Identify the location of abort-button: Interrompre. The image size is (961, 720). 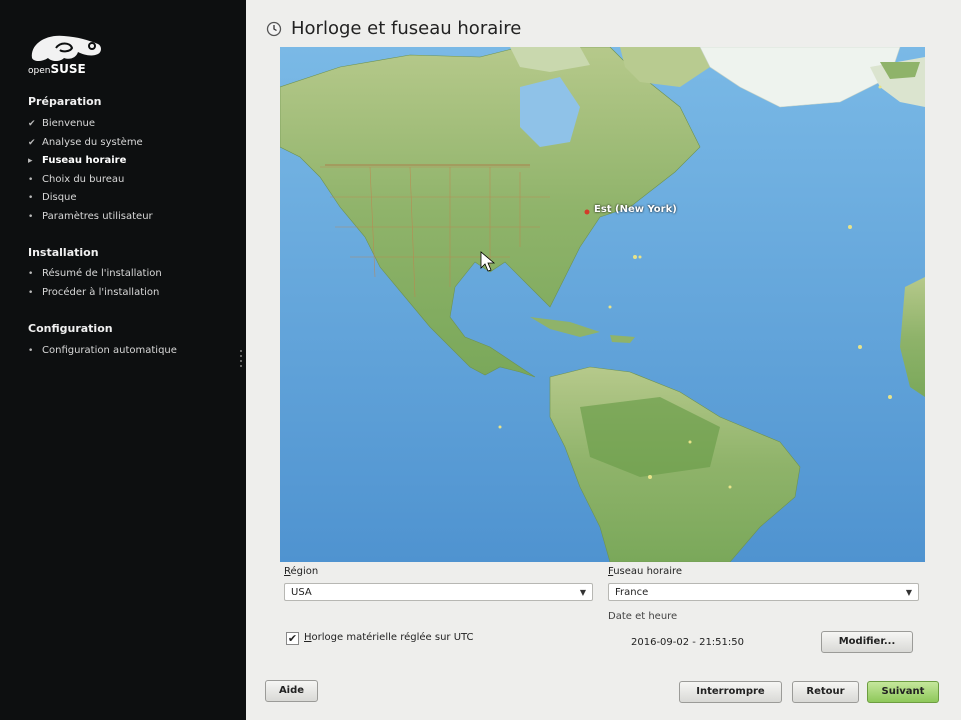
(730, 692).